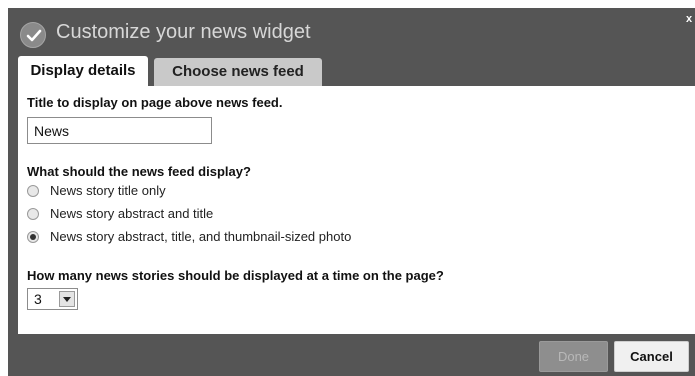 The height and width of the screenshot is (376, 695). What do you see at coordinates (573, 356) in the screenshot?
I see `done-button: Done` at bounding box center [573, 356].